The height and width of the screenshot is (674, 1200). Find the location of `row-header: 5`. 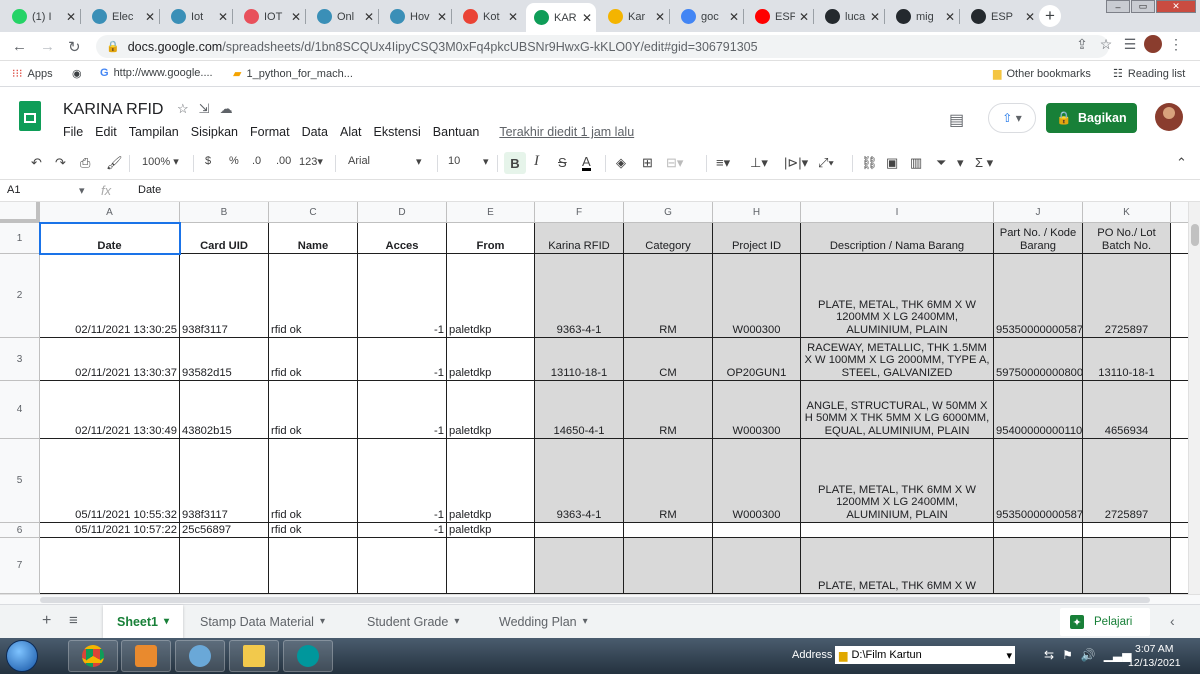

row-header: 5 is located at coordinates (20, 481).